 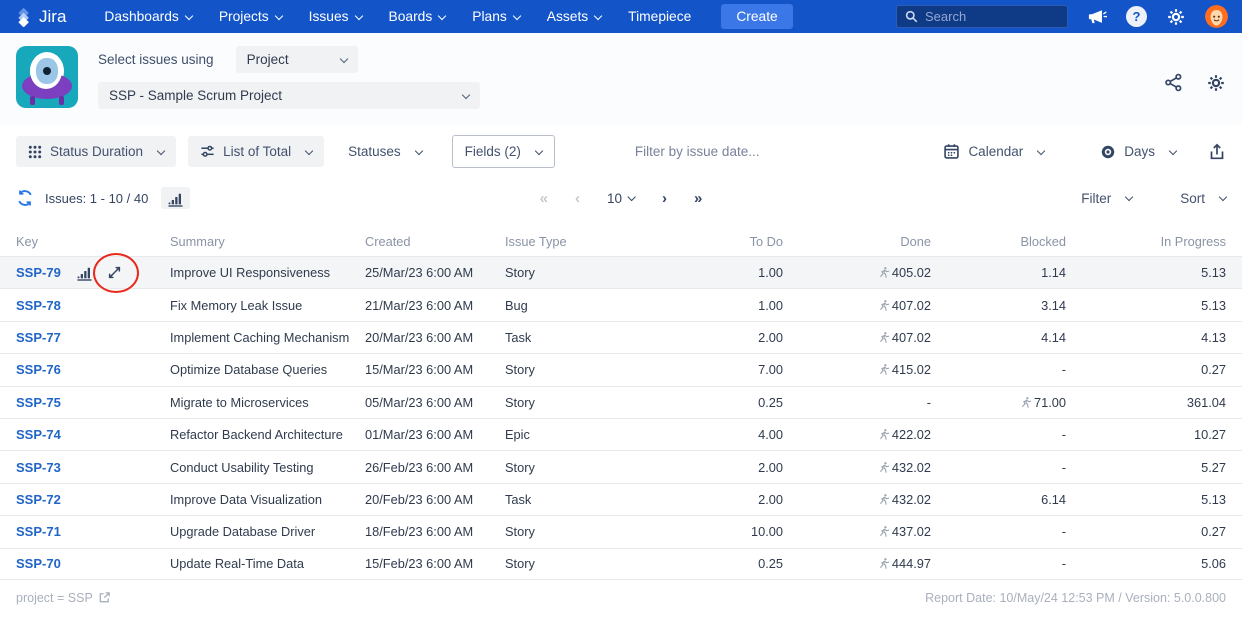 What do you see at coordinates (1209, 435) in the screenshot?
I see `cell-in-progress: 10.27` at bounding box center [1209, 435].